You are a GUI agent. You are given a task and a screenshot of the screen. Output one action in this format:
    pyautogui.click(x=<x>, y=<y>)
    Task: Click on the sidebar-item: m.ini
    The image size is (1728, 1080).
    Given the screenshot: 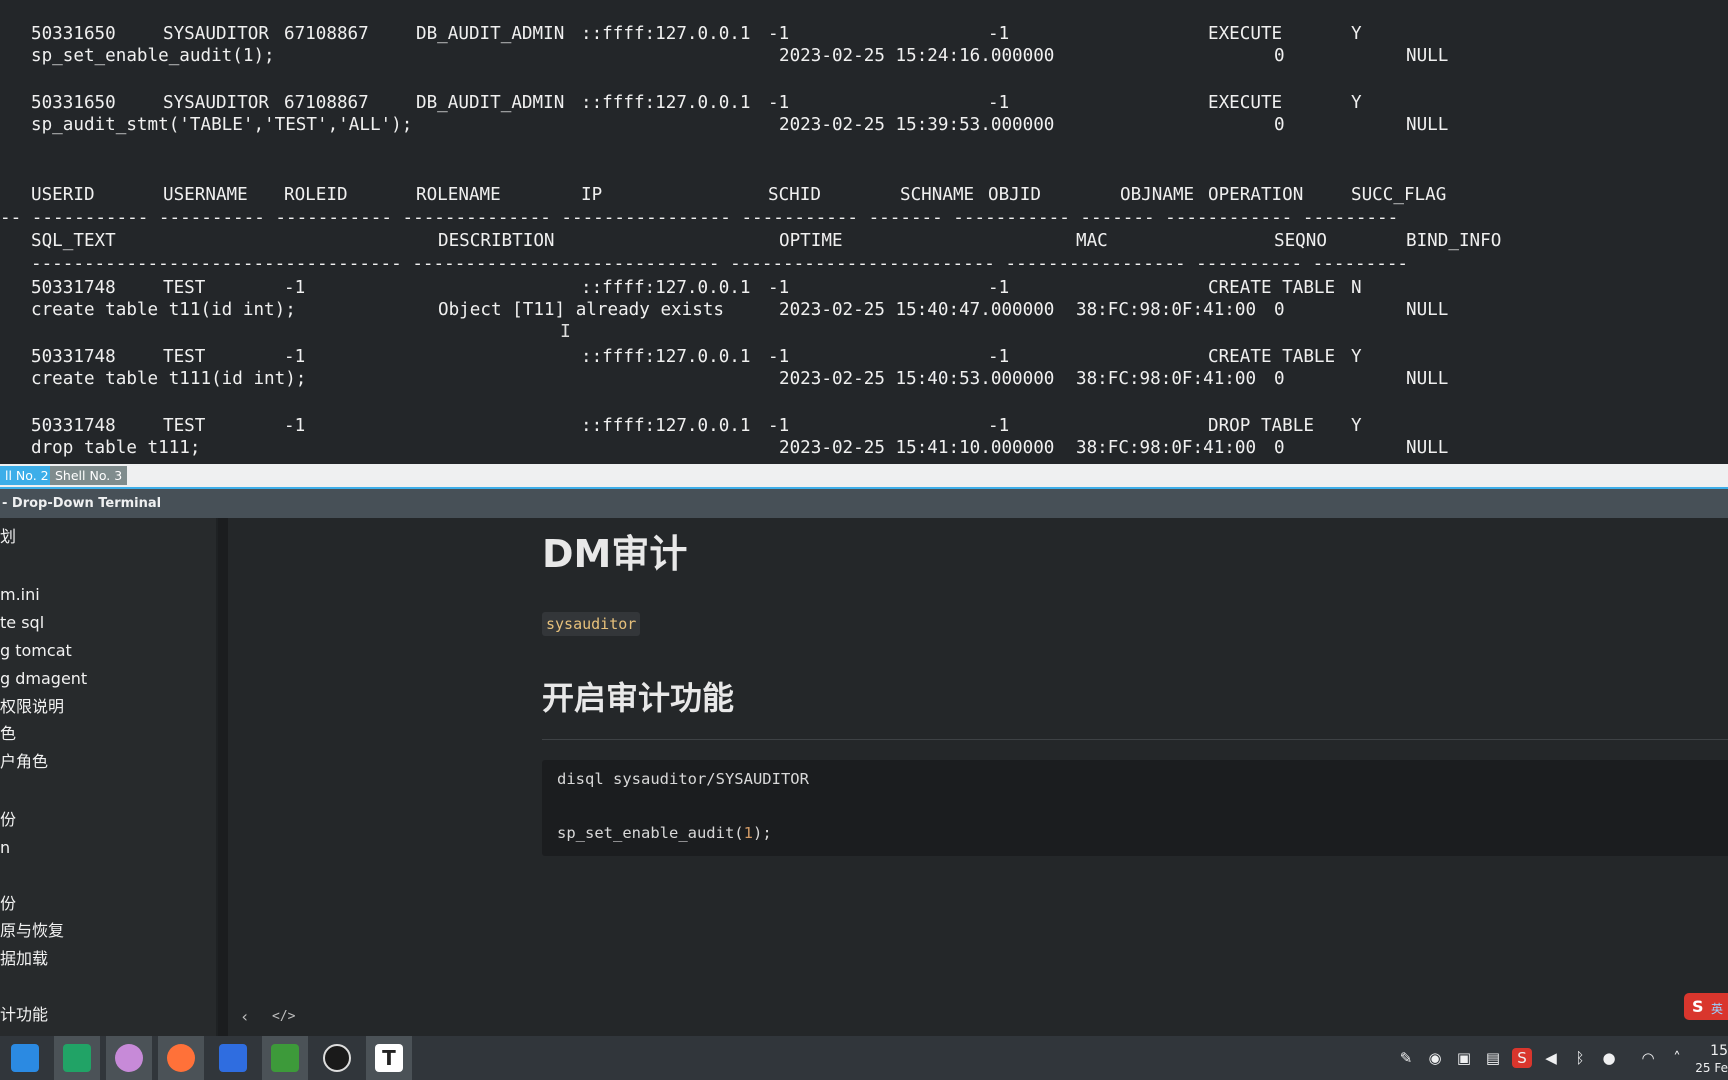 What is the action you would take?
    pyautogui.click(x=20, y=595)
    